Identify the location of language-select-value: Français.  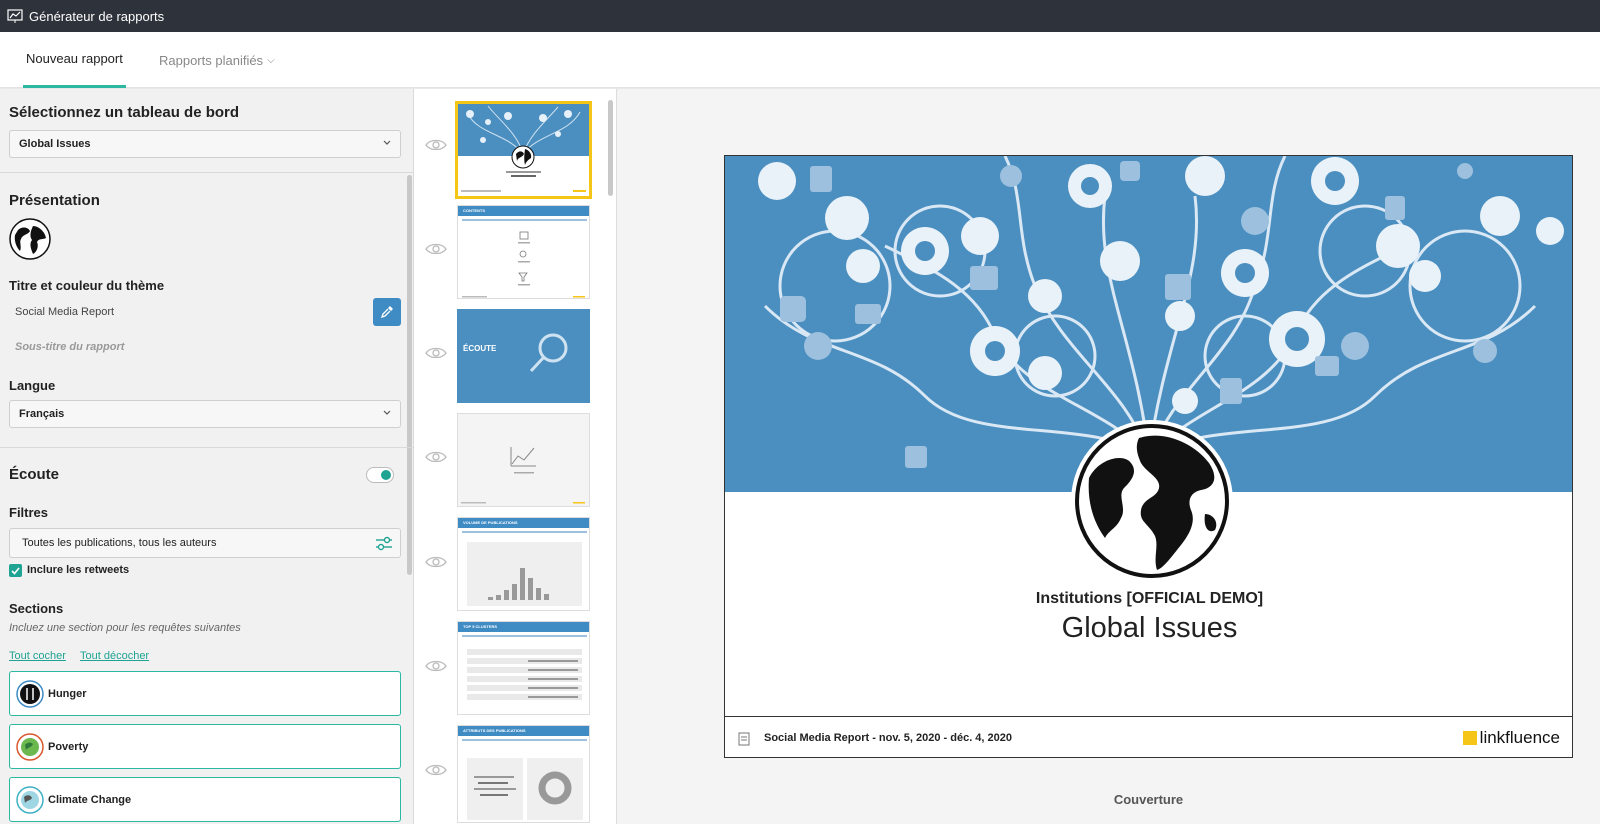
(42, 414).